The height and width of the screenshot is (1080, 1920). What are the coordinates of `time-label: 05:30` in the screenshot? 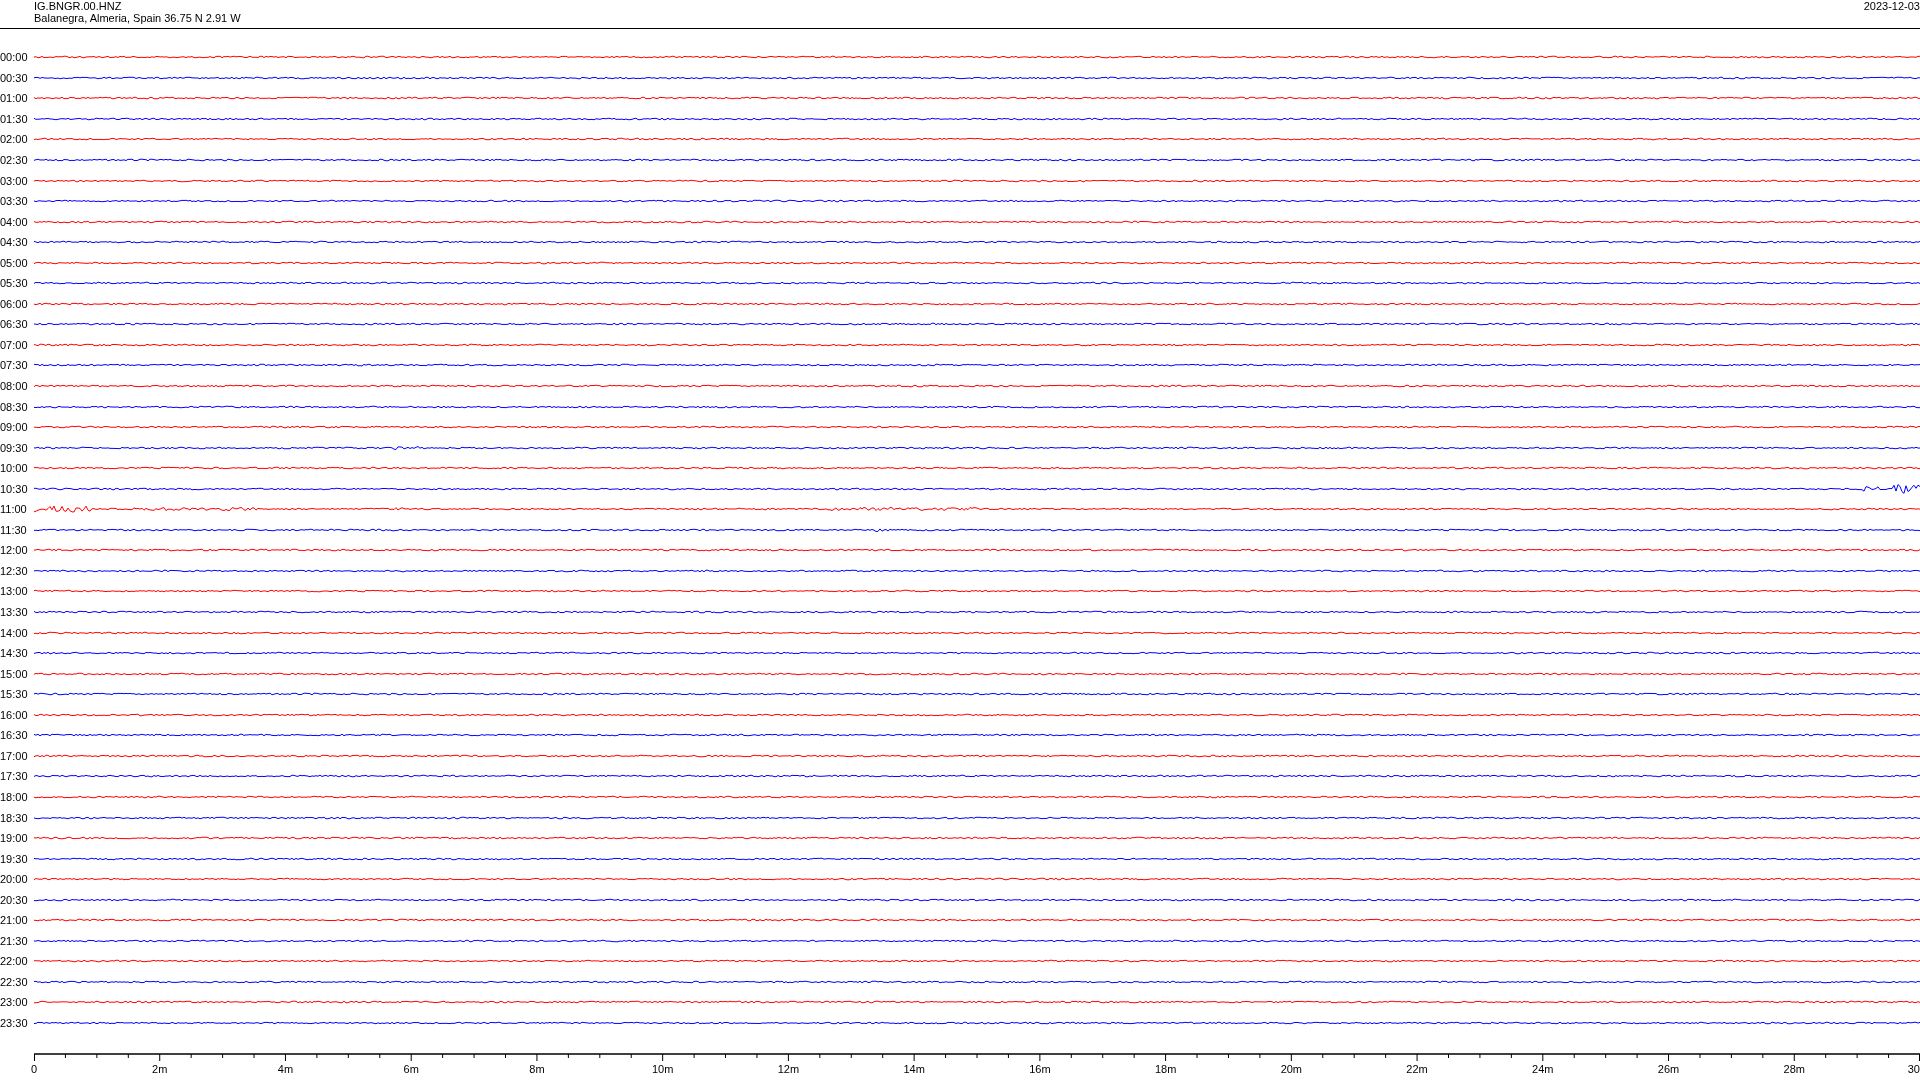 It's located at (14, 283).